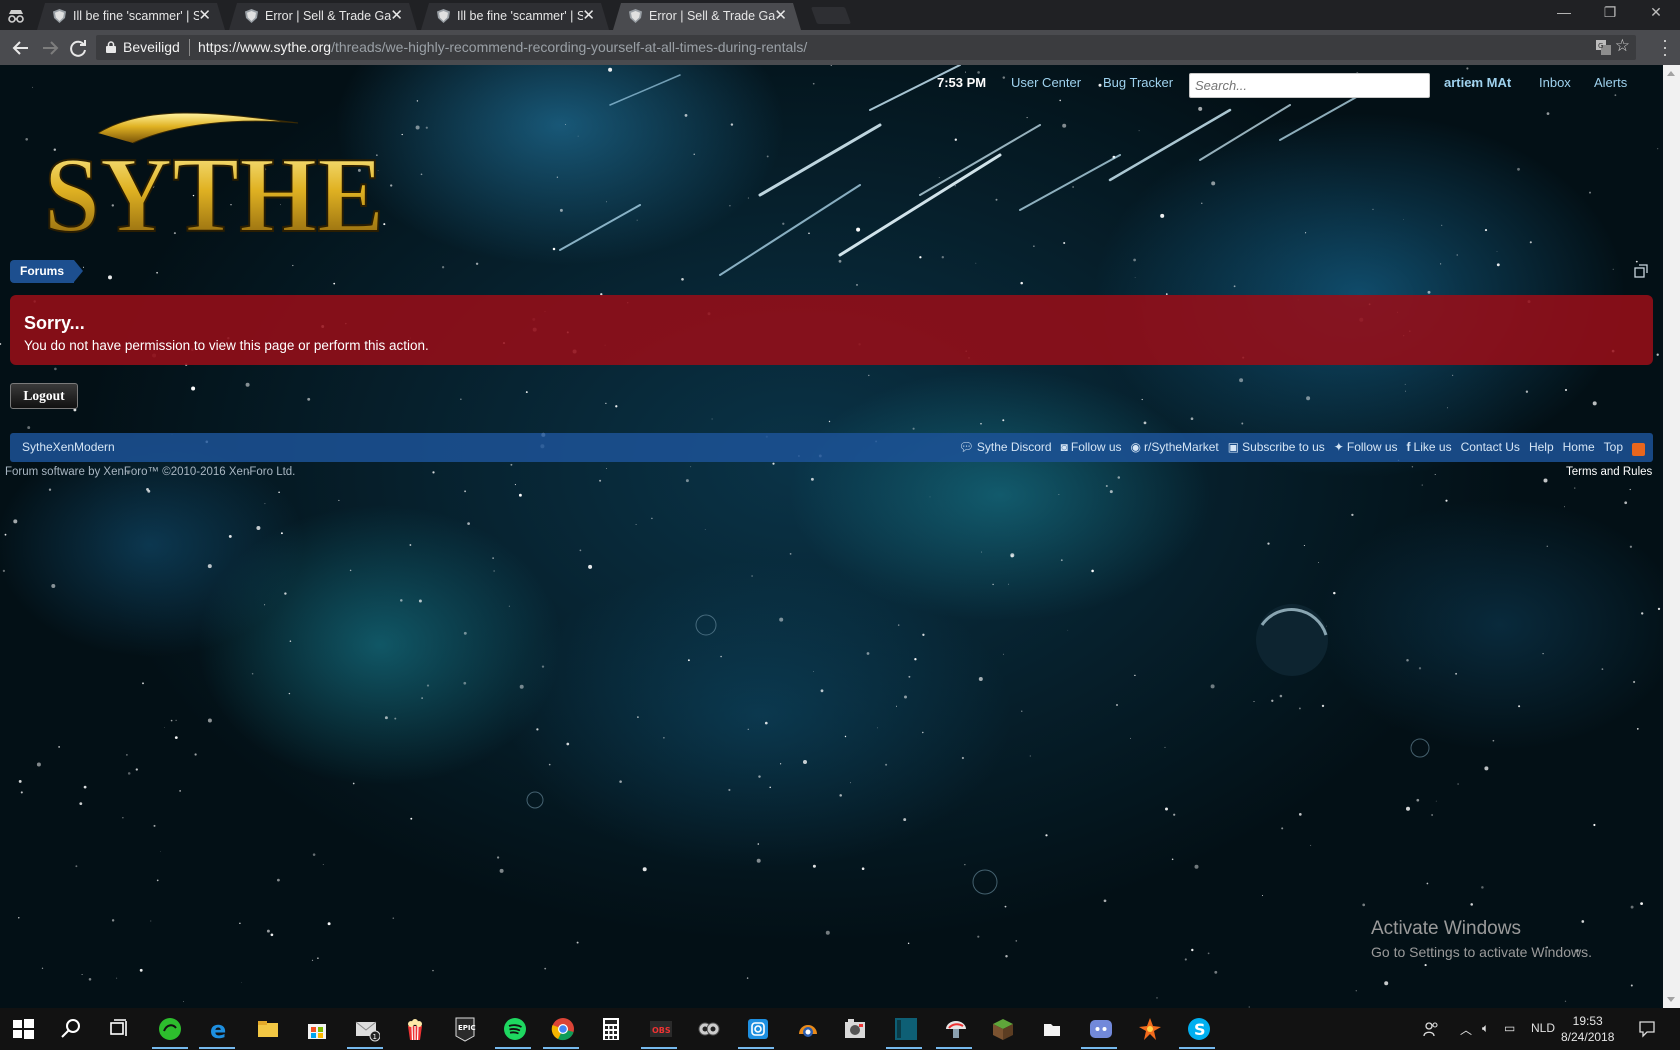 The height and width of the screenshot is (1050, 1680). What do you see at coordinates (1005, 447) in the screenshot?
I see `footer-link-discord: 💬︎ Sythe Discord` at bounding box center [1005, 447].